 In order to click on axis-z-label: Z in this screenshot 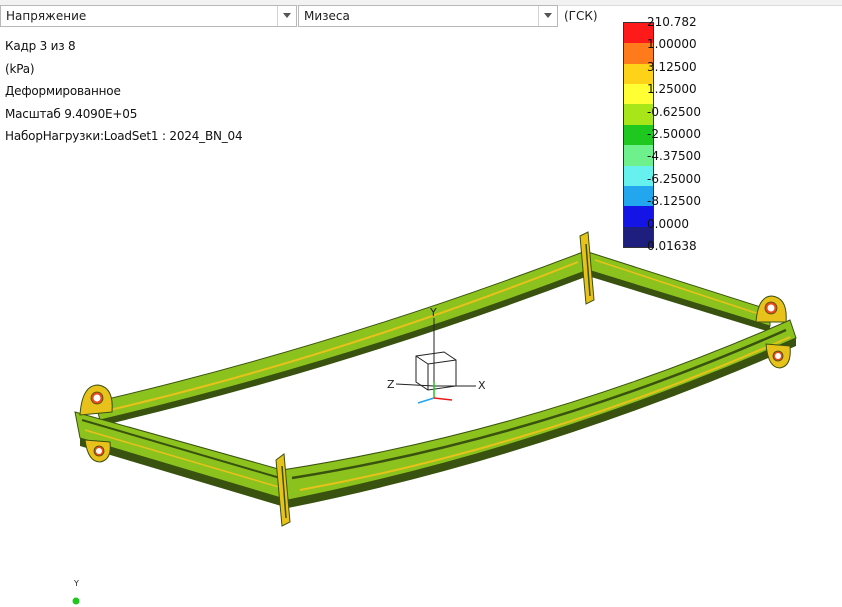, I will do `click(391, 384)`.